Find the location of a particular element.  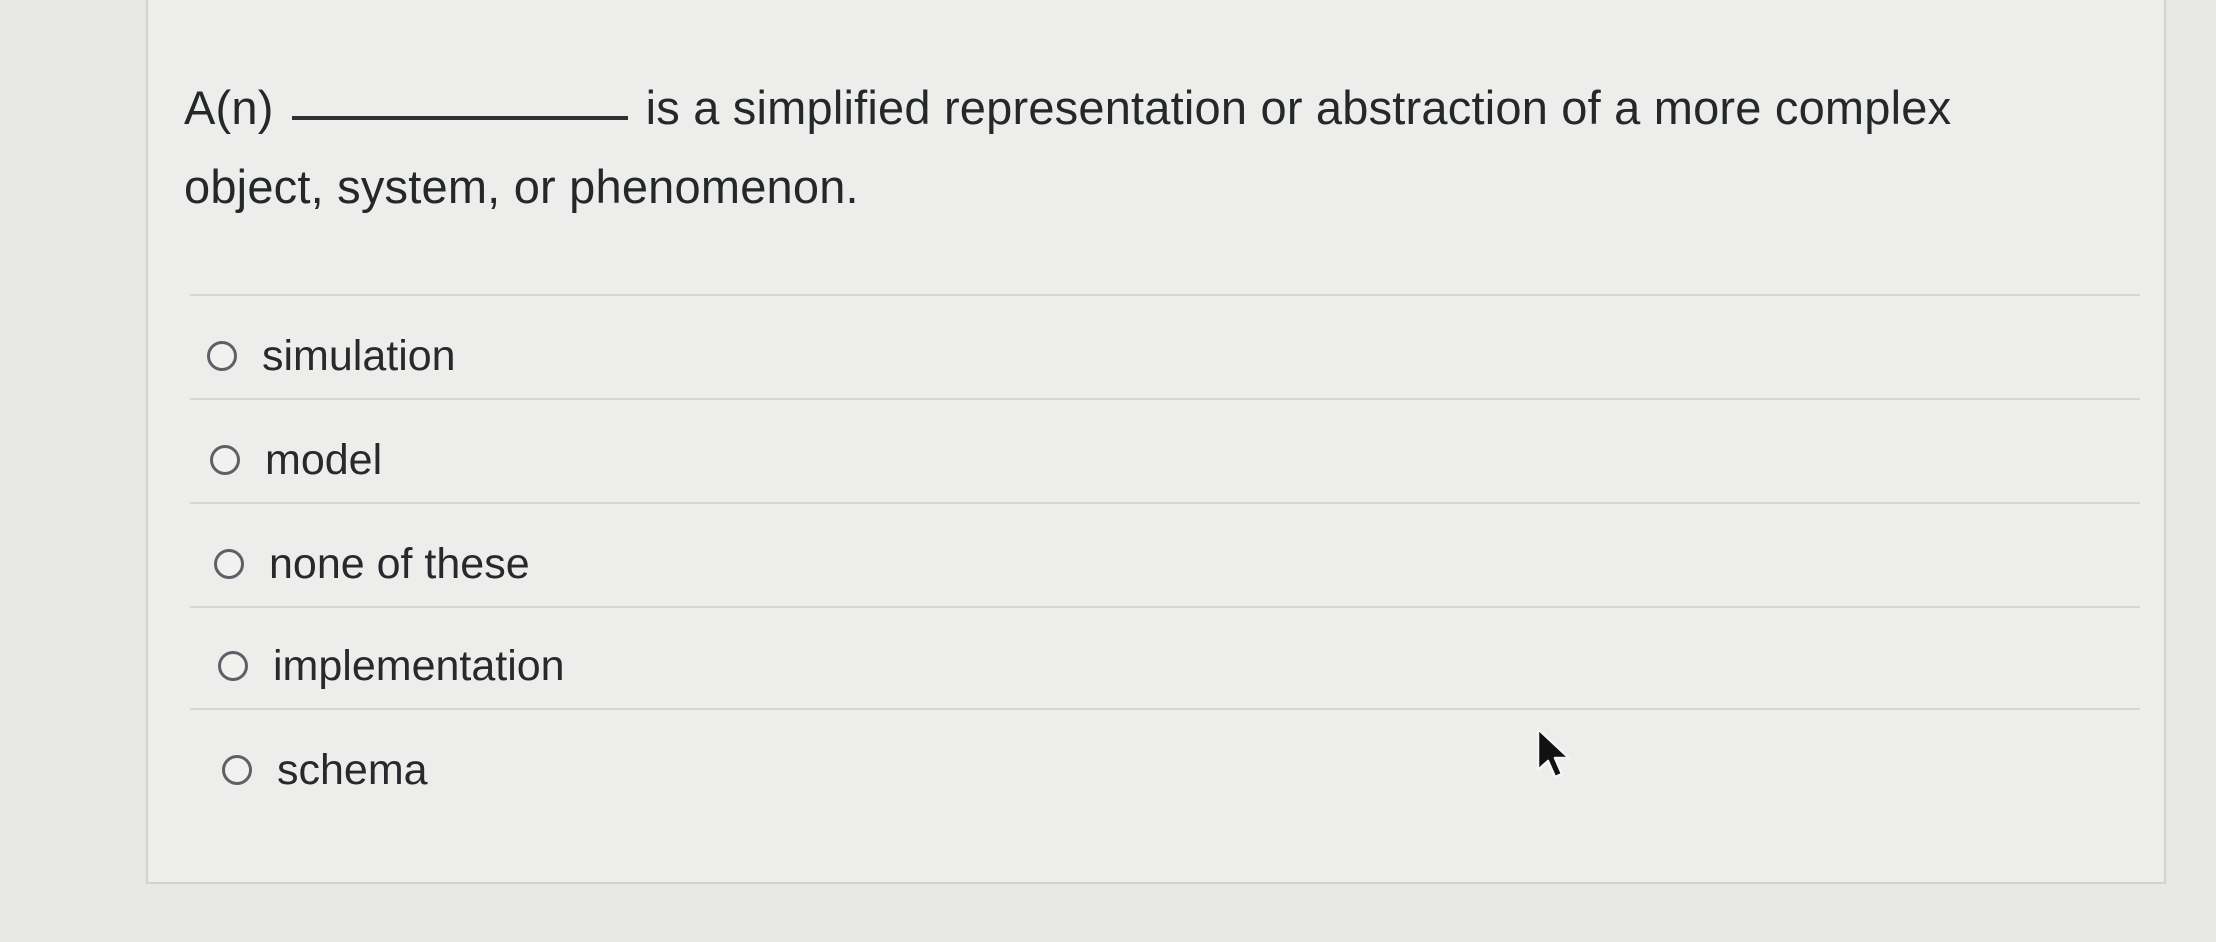

option-model: model is located at coordinates (296, 460).